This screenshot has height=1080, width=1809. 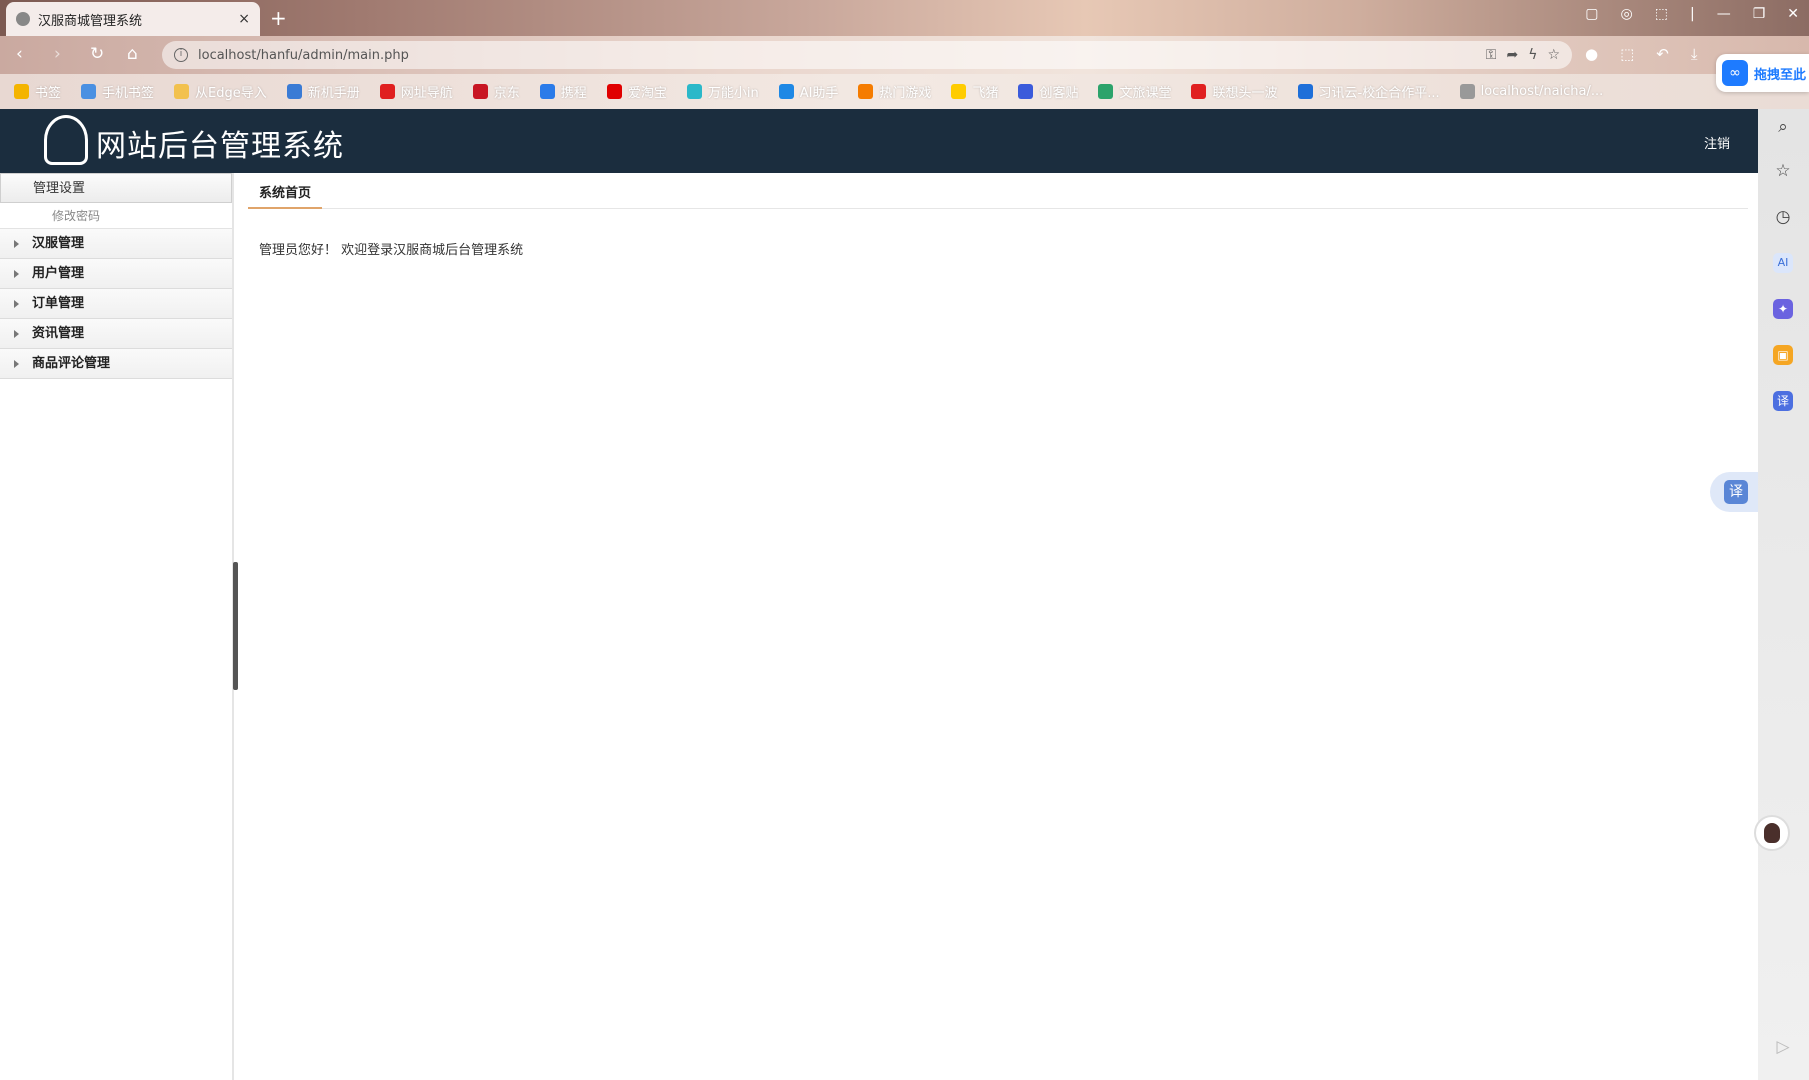 What do you see at coordinates (1724, 14) in the screenshot?
I see `minimize-icon: —` at bounding box center [1724, 14].